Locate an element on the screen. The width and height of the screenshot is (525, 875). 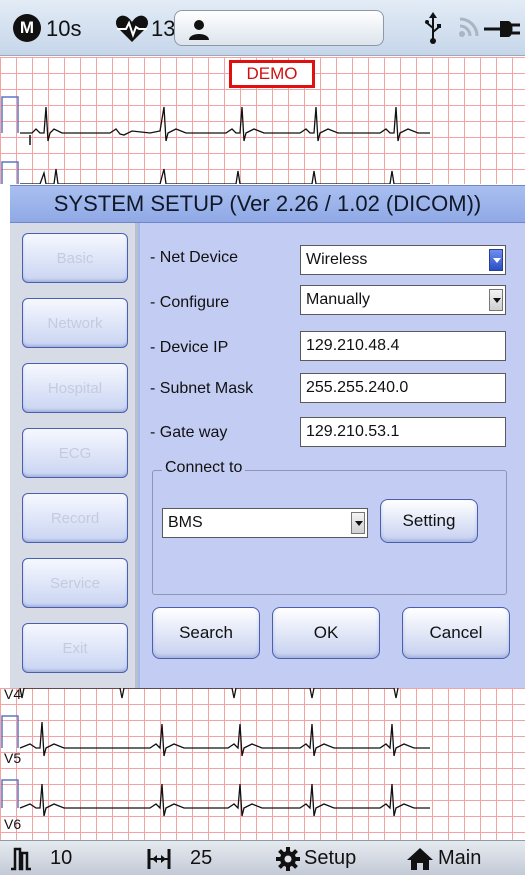
main-button: Main is located at coordinates (457, 858).